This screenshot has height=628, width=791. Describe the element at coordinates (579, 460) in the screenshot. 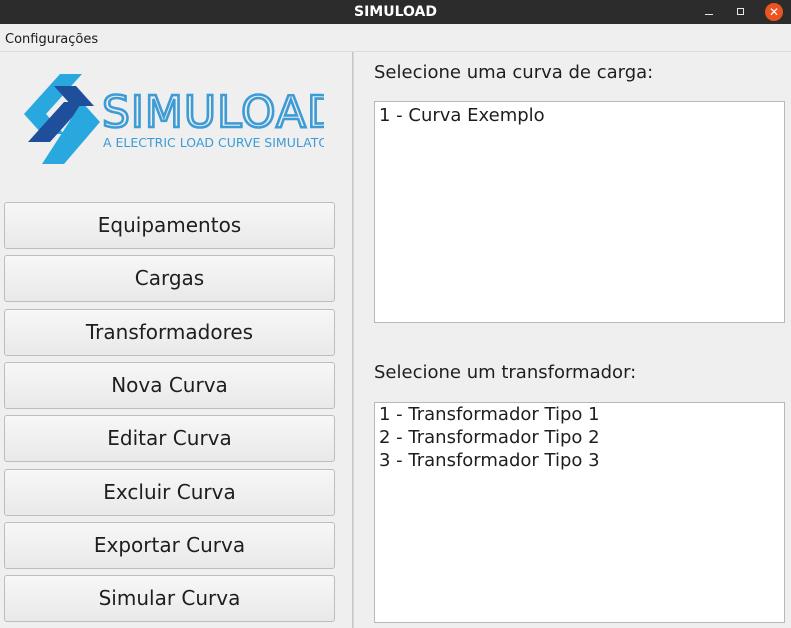

I see `list-item: 3 - Transformador Tipo 3` at that location.